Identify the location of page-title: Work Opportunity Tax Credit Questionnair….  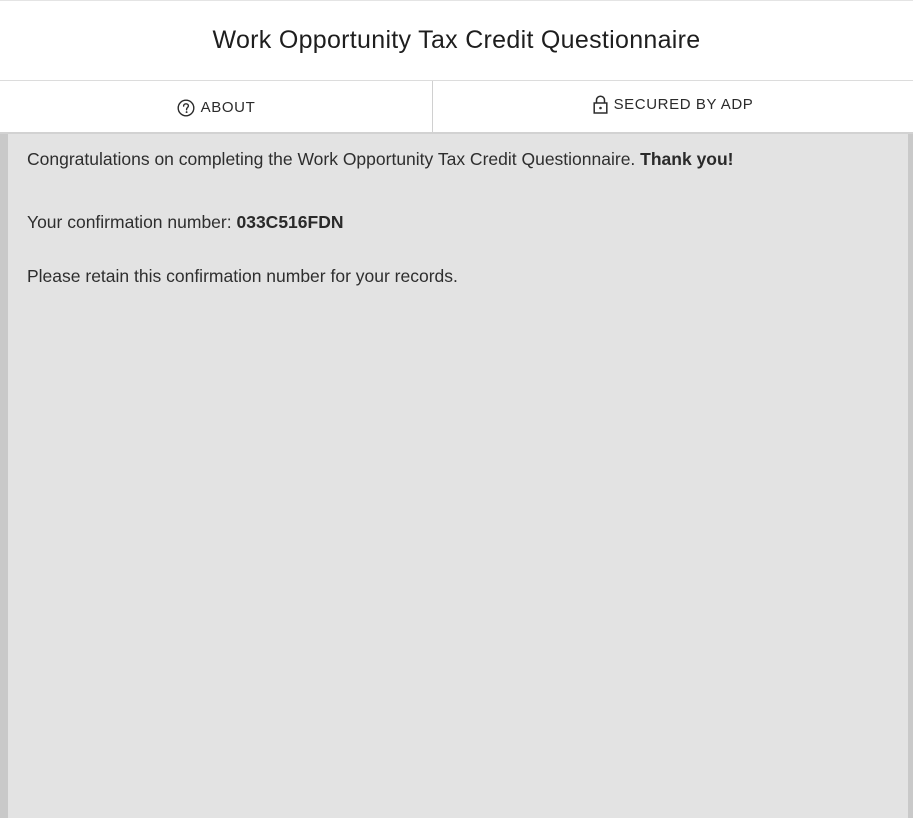
(456, 40).